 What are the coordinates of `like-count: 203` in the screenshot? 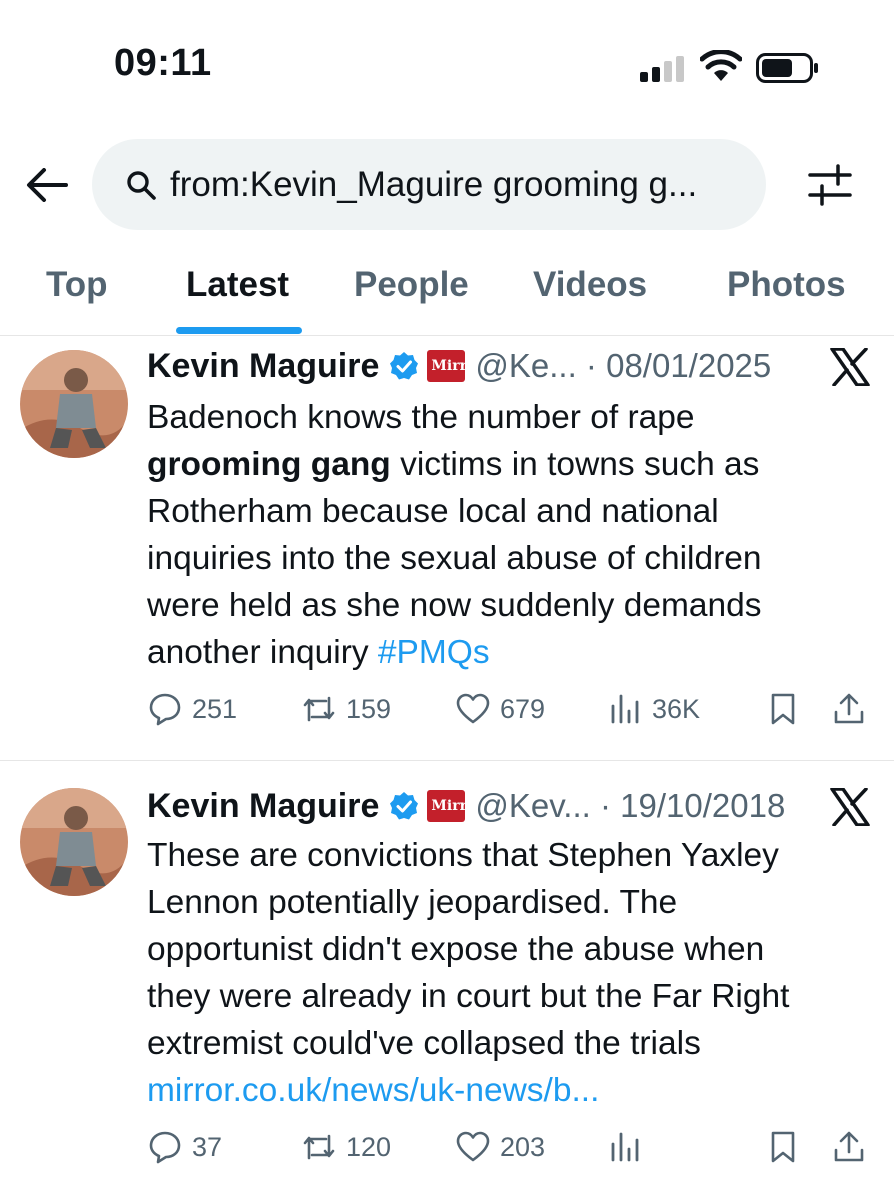 It's located at (523, 1146).